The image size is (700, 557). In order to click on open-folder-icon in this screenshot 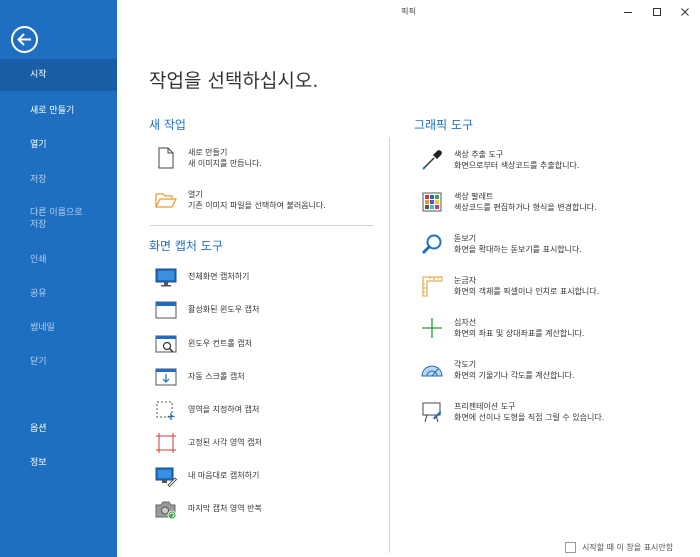, I will do `click(166, 200)`.